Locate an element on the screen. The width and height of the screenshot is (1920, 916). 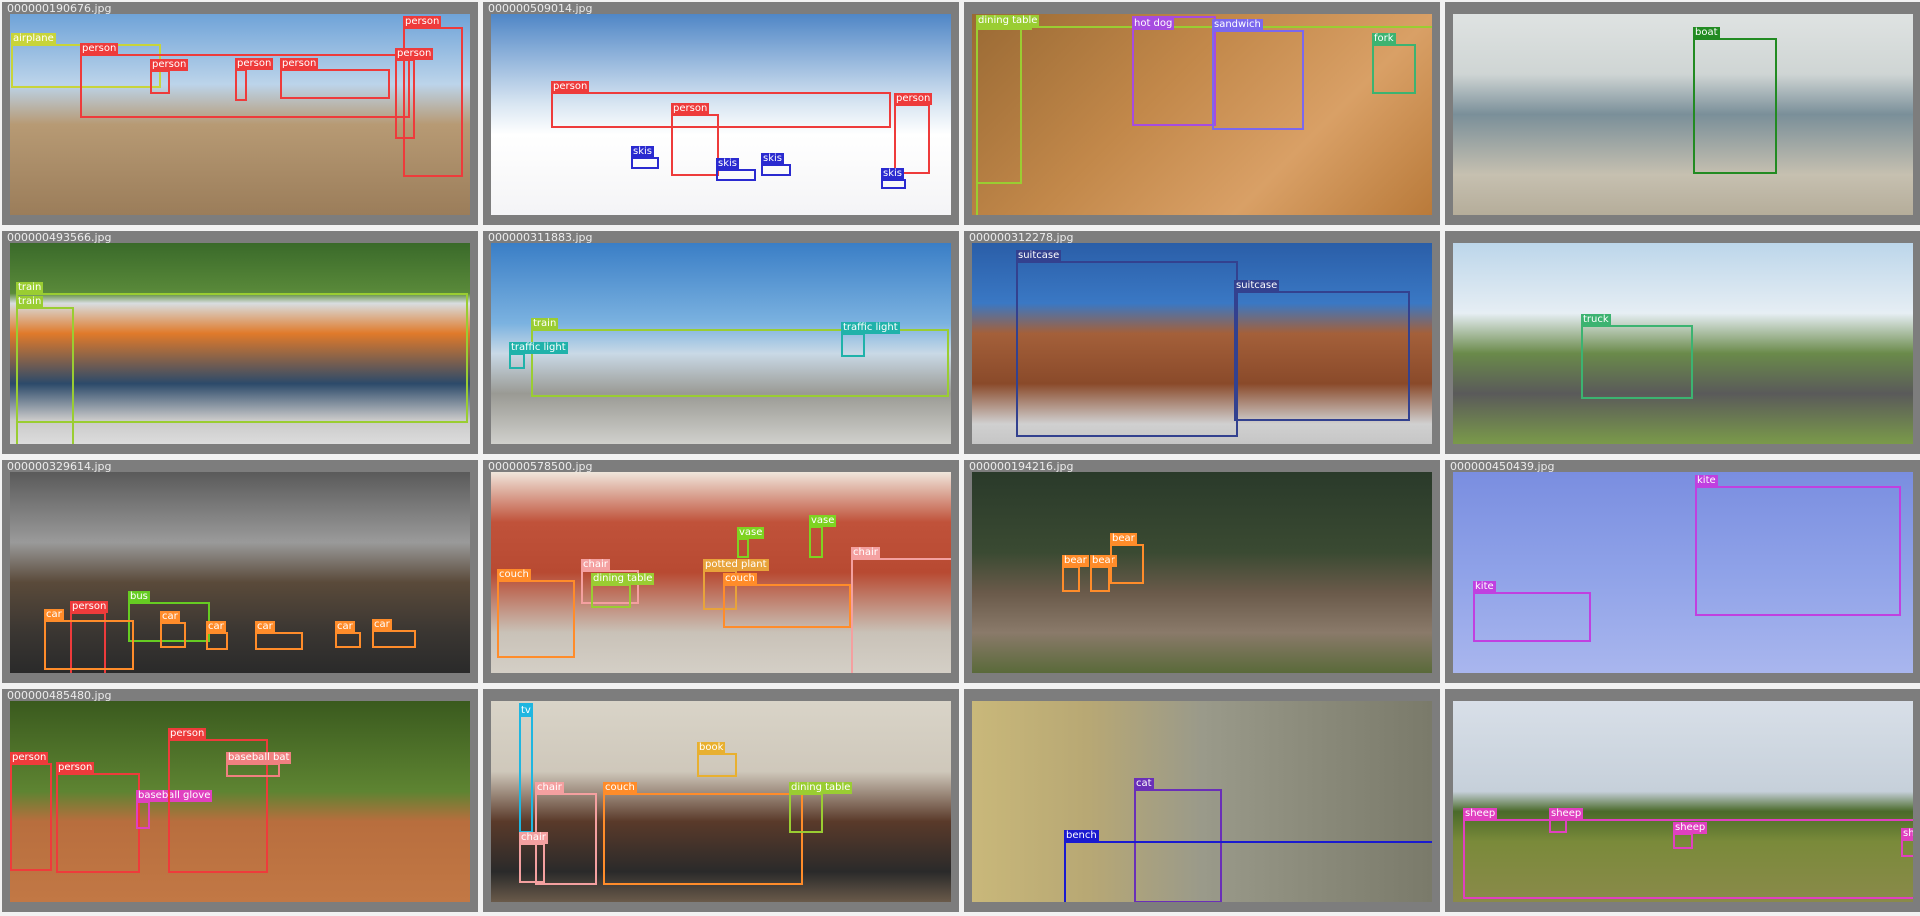
bounding-box: boat is located at coordinates (1735, 100).